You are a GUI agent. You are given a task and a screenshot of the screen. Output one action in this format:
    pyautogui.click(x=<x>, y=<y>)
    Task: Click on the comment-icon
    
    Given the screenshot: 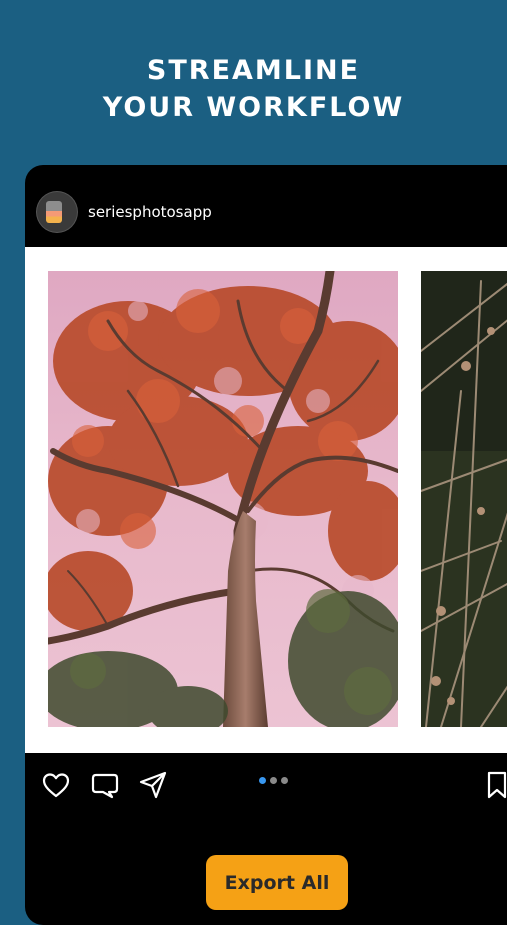 What is the action you would take?
    pyautogui.click(x=105, y=785)
    